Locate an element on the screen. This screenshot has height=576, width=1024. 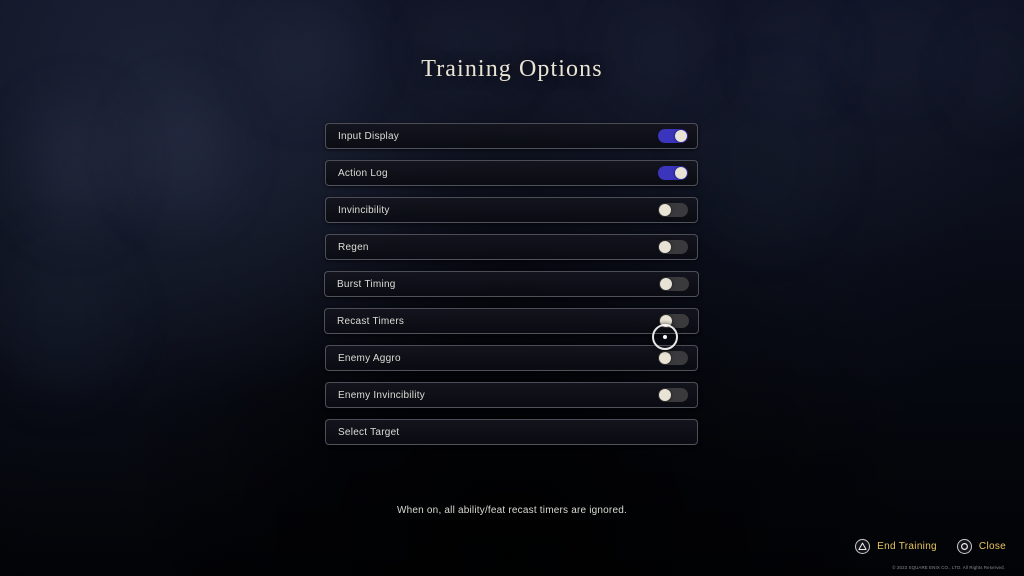
playstation-triangle-icon is located at coordinates (863, 546).